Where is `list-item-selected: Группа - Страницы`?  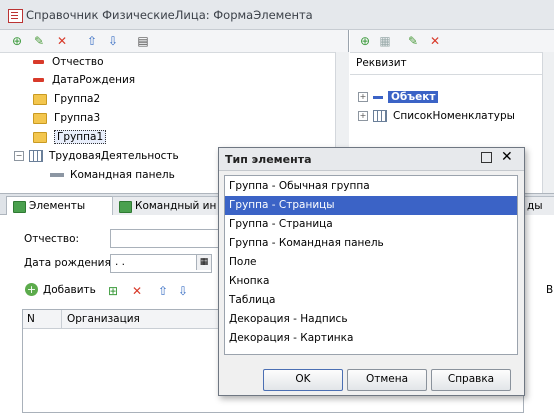
list-item-selected: Группа - Страницы is located at coordinates (371, 205).